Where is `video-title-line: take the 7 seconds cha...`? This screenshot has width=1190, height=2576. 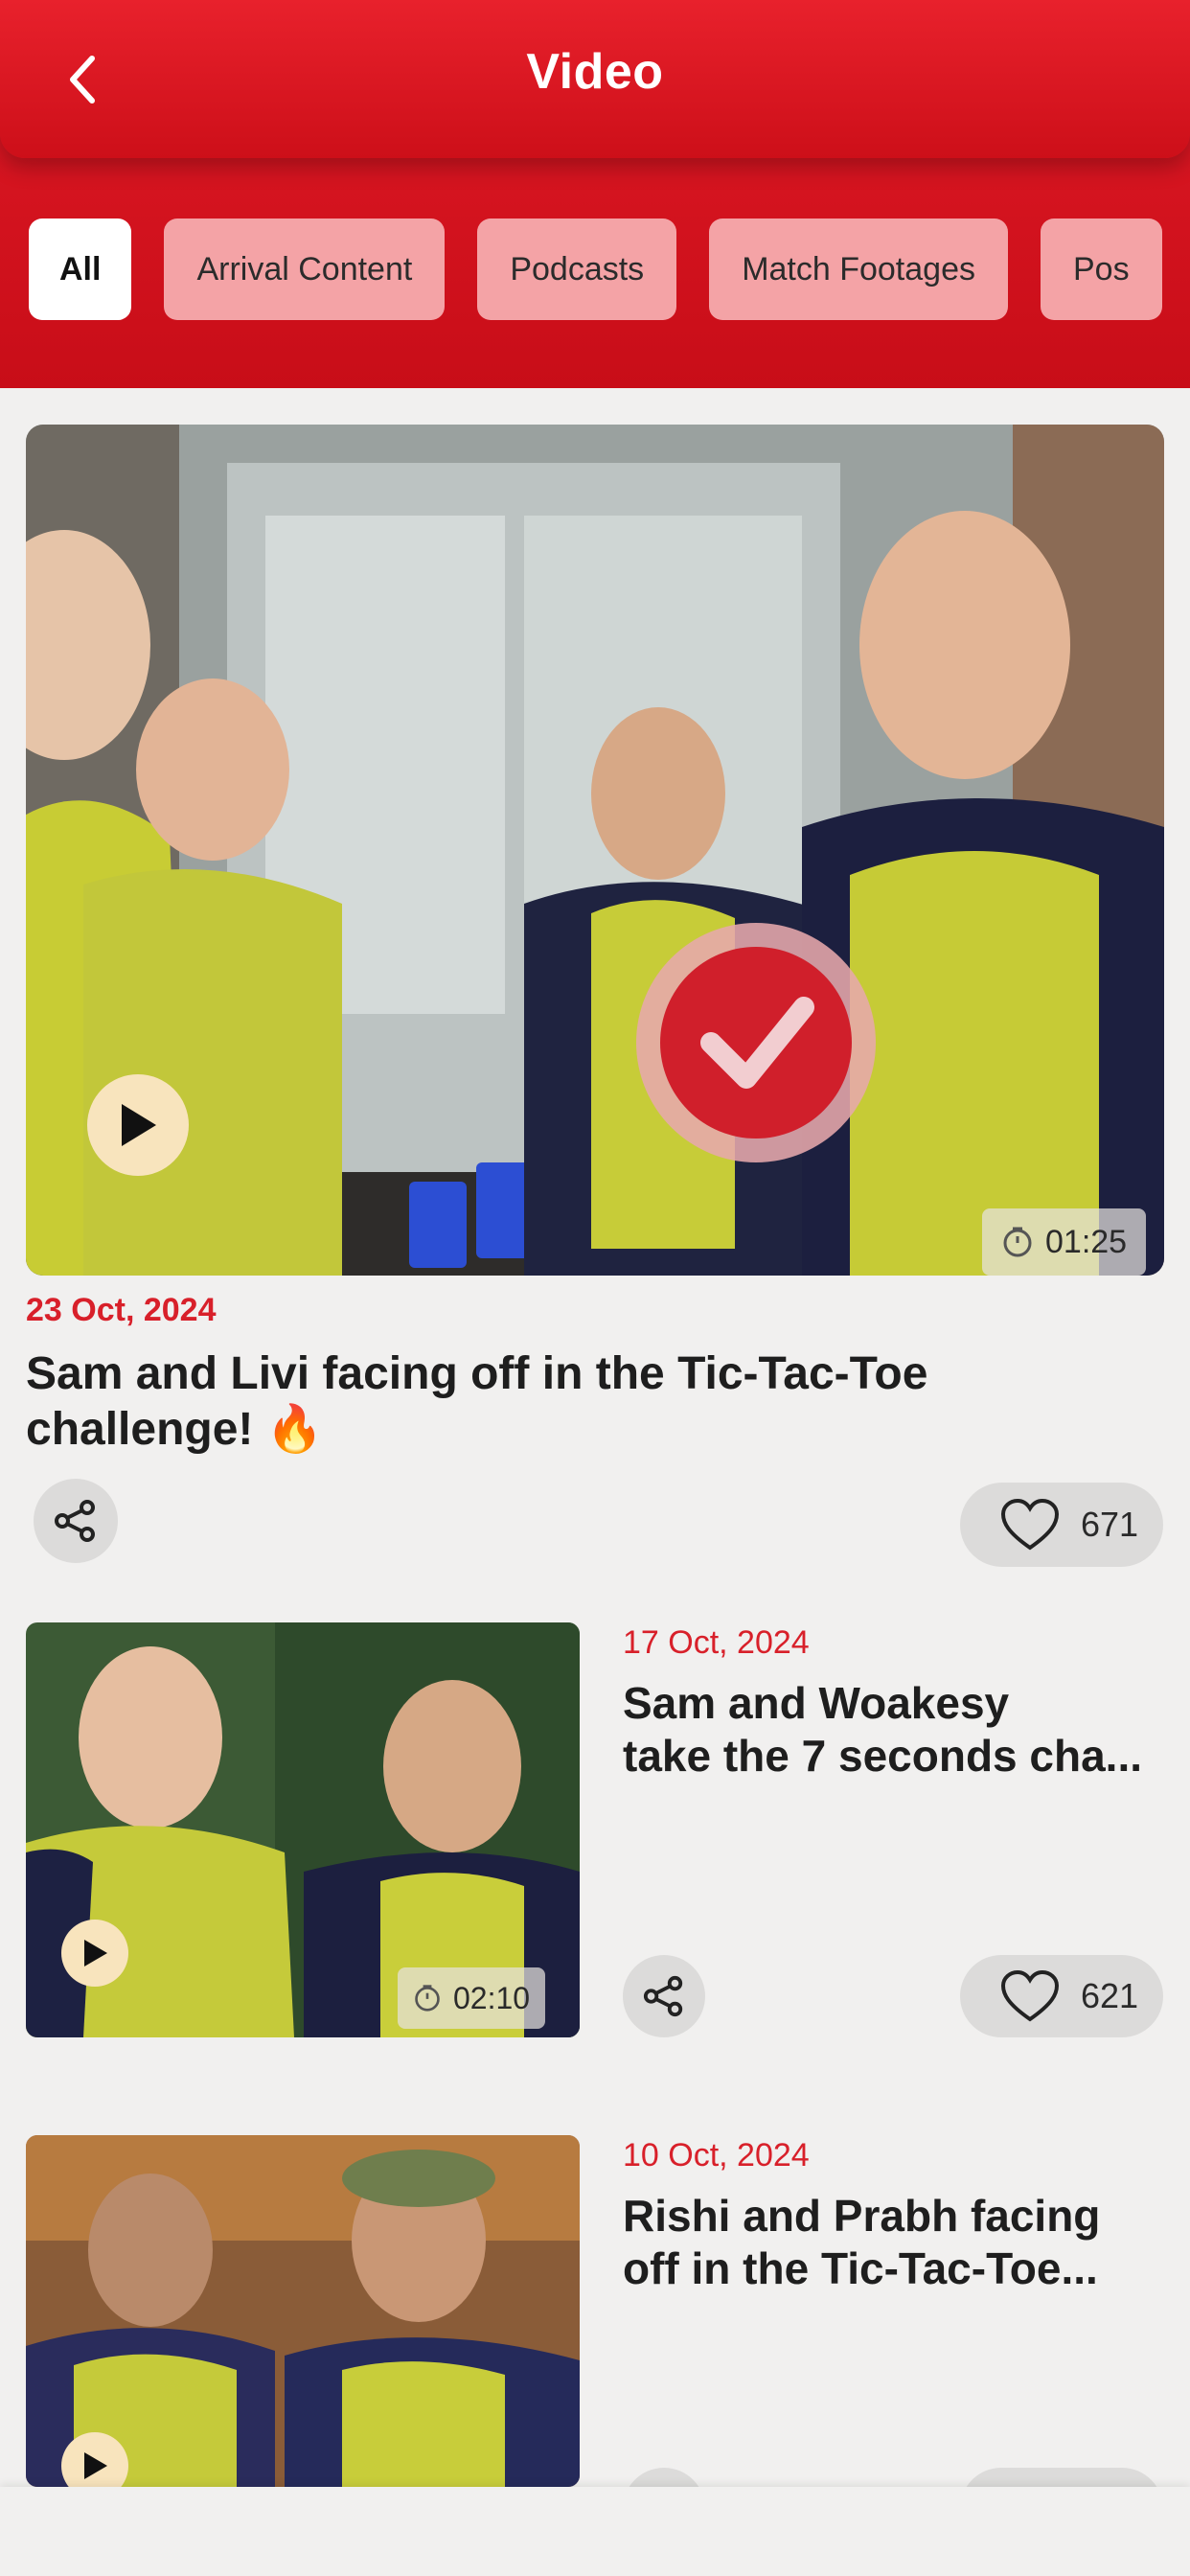 video-title-line: take the 7 seconds cha... is located at coordinates (883, 1756).